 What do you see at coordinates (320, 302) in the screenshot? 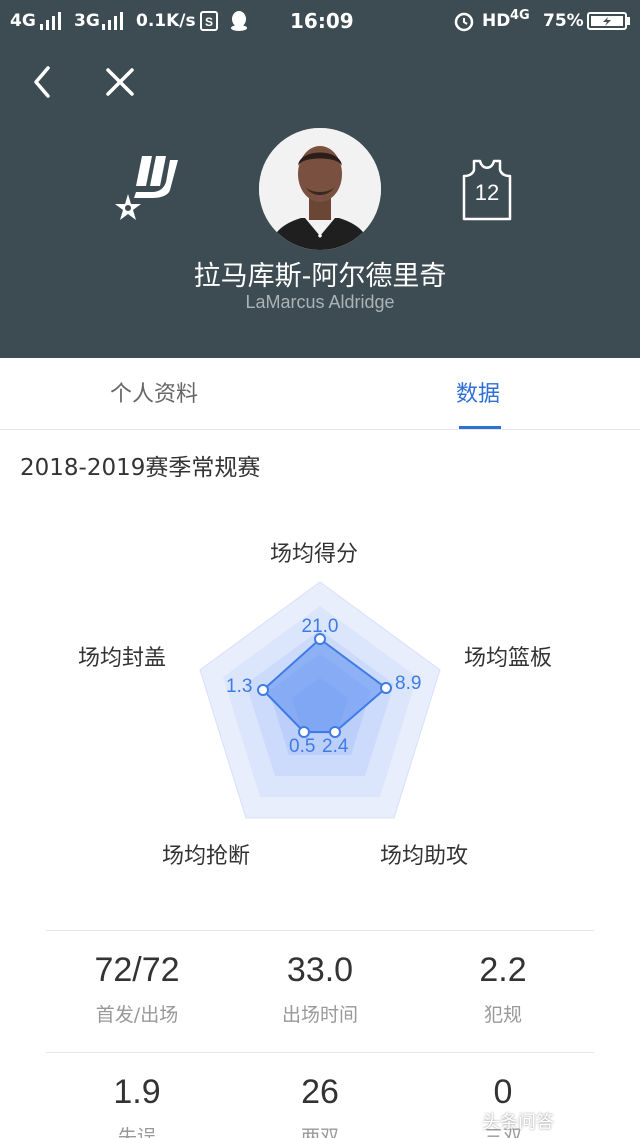
I see `player-name-en: LaMarcus Aldridge` at bounding box center [320, 302].